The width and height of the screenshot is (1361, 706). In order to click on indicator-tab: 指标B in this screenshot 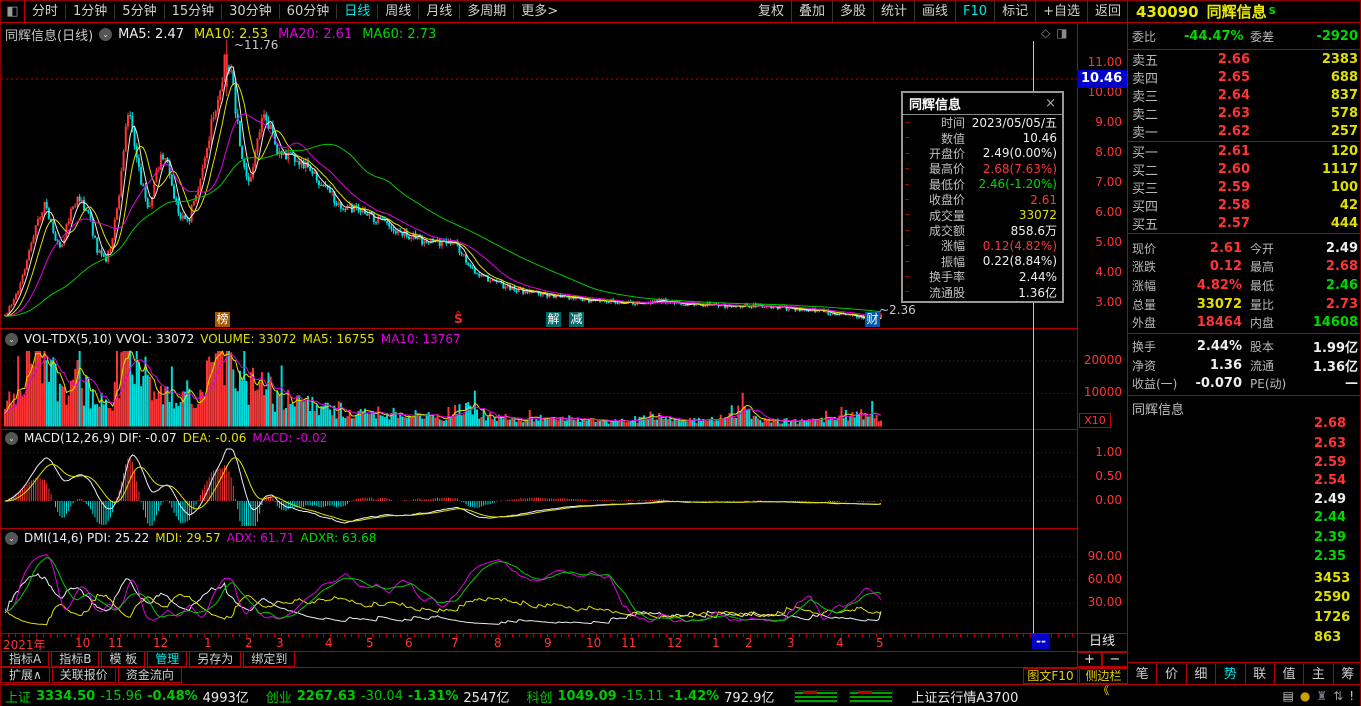, I will do `click(75, 659)`.